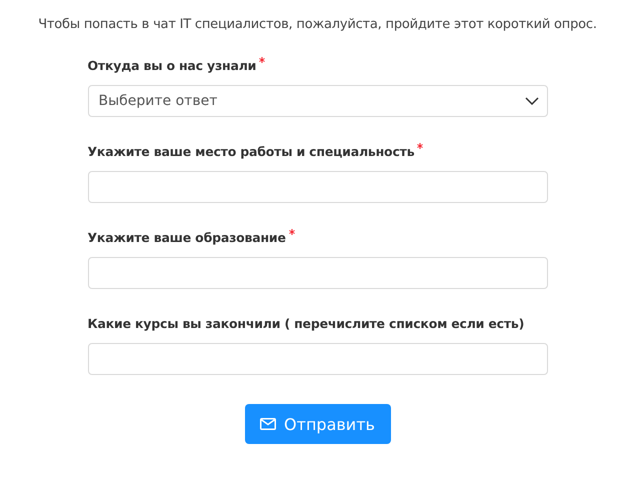 This screenshot has height=499, width=635. What do you see at coordinates (531, 101) in the screenshot?
I see `chevron-down-icon` at bounding box center [531, 101].